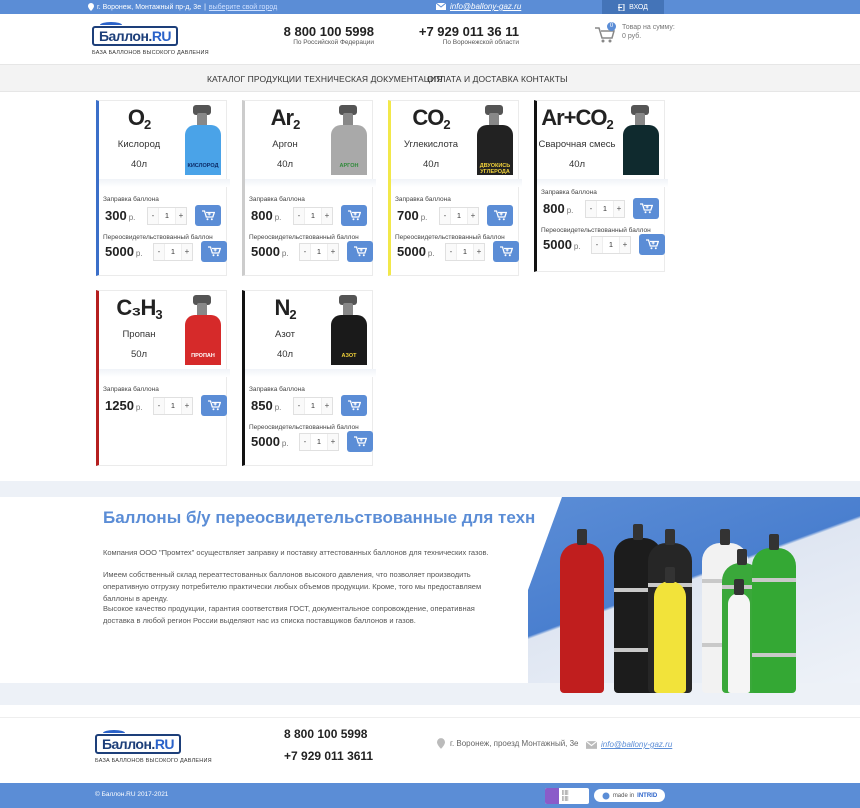 The width and height of the screenshot is (860, 808). I want to click on visit-counter-widget: ||||| |||||, so click(567, 796).